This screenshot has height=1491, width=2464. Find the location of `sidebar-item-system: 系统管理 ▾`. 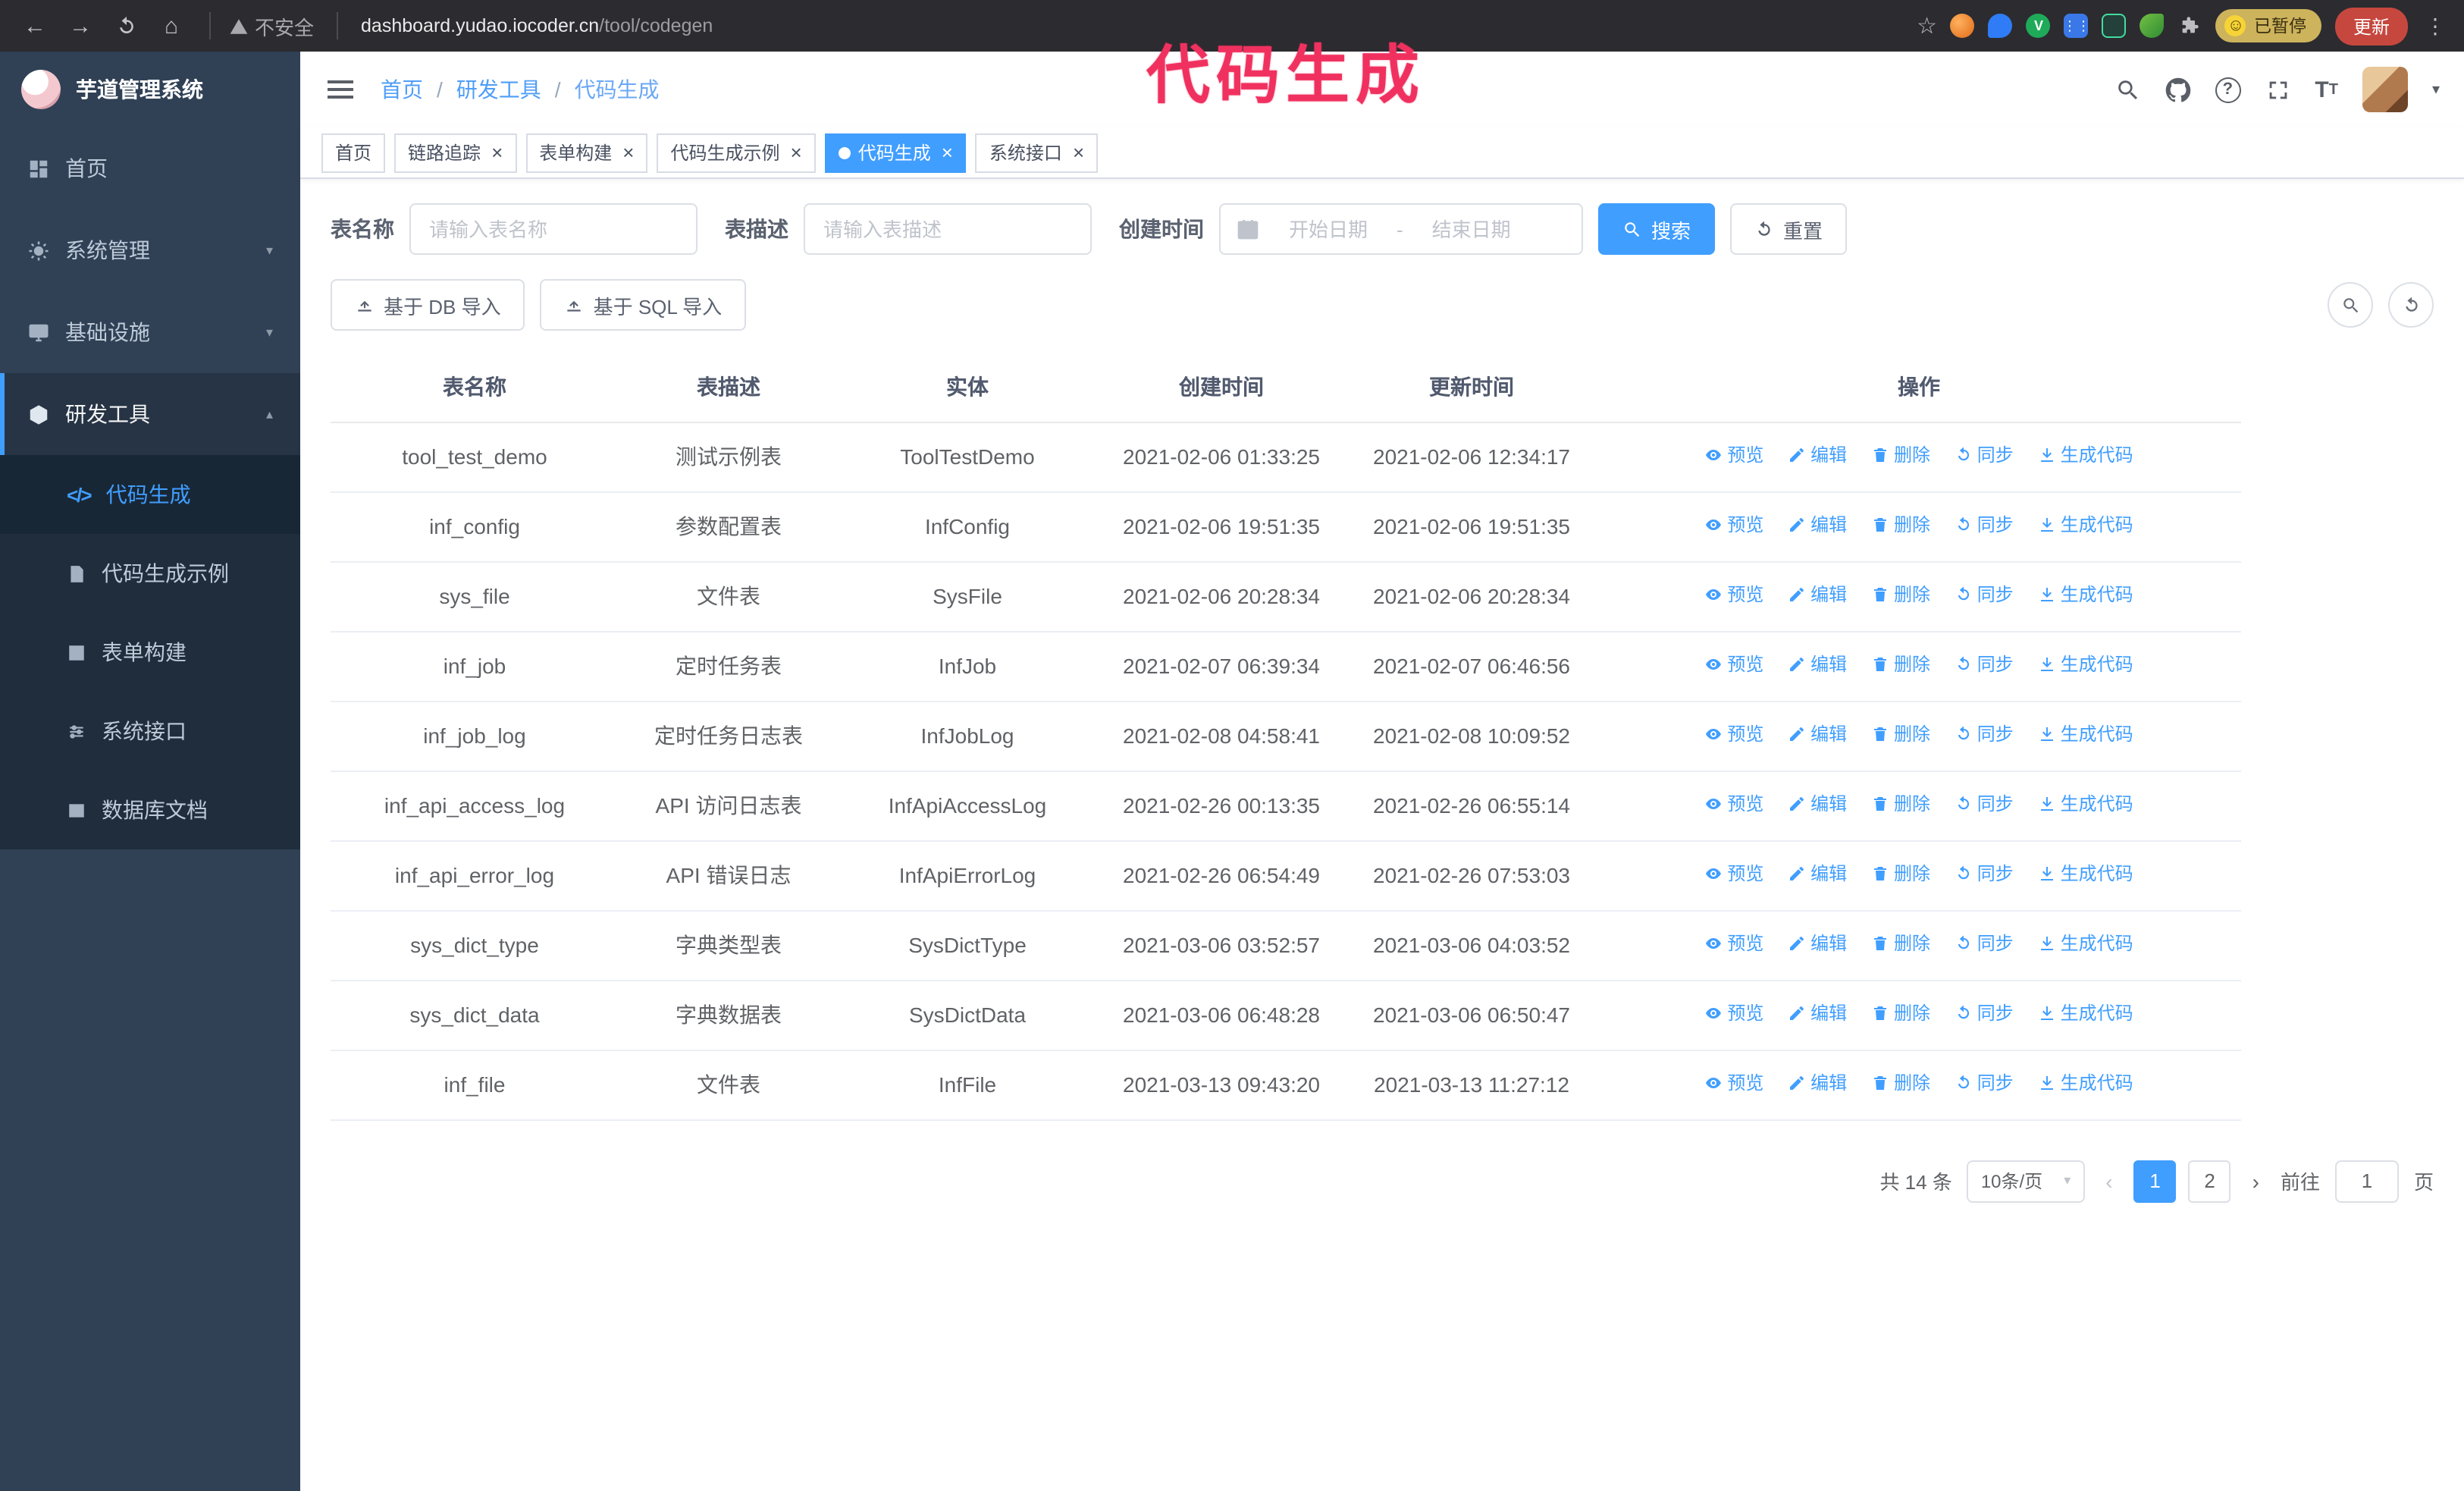

sidebar-item-system: 系统管理 ▾ is located at coordinates (150, 250).